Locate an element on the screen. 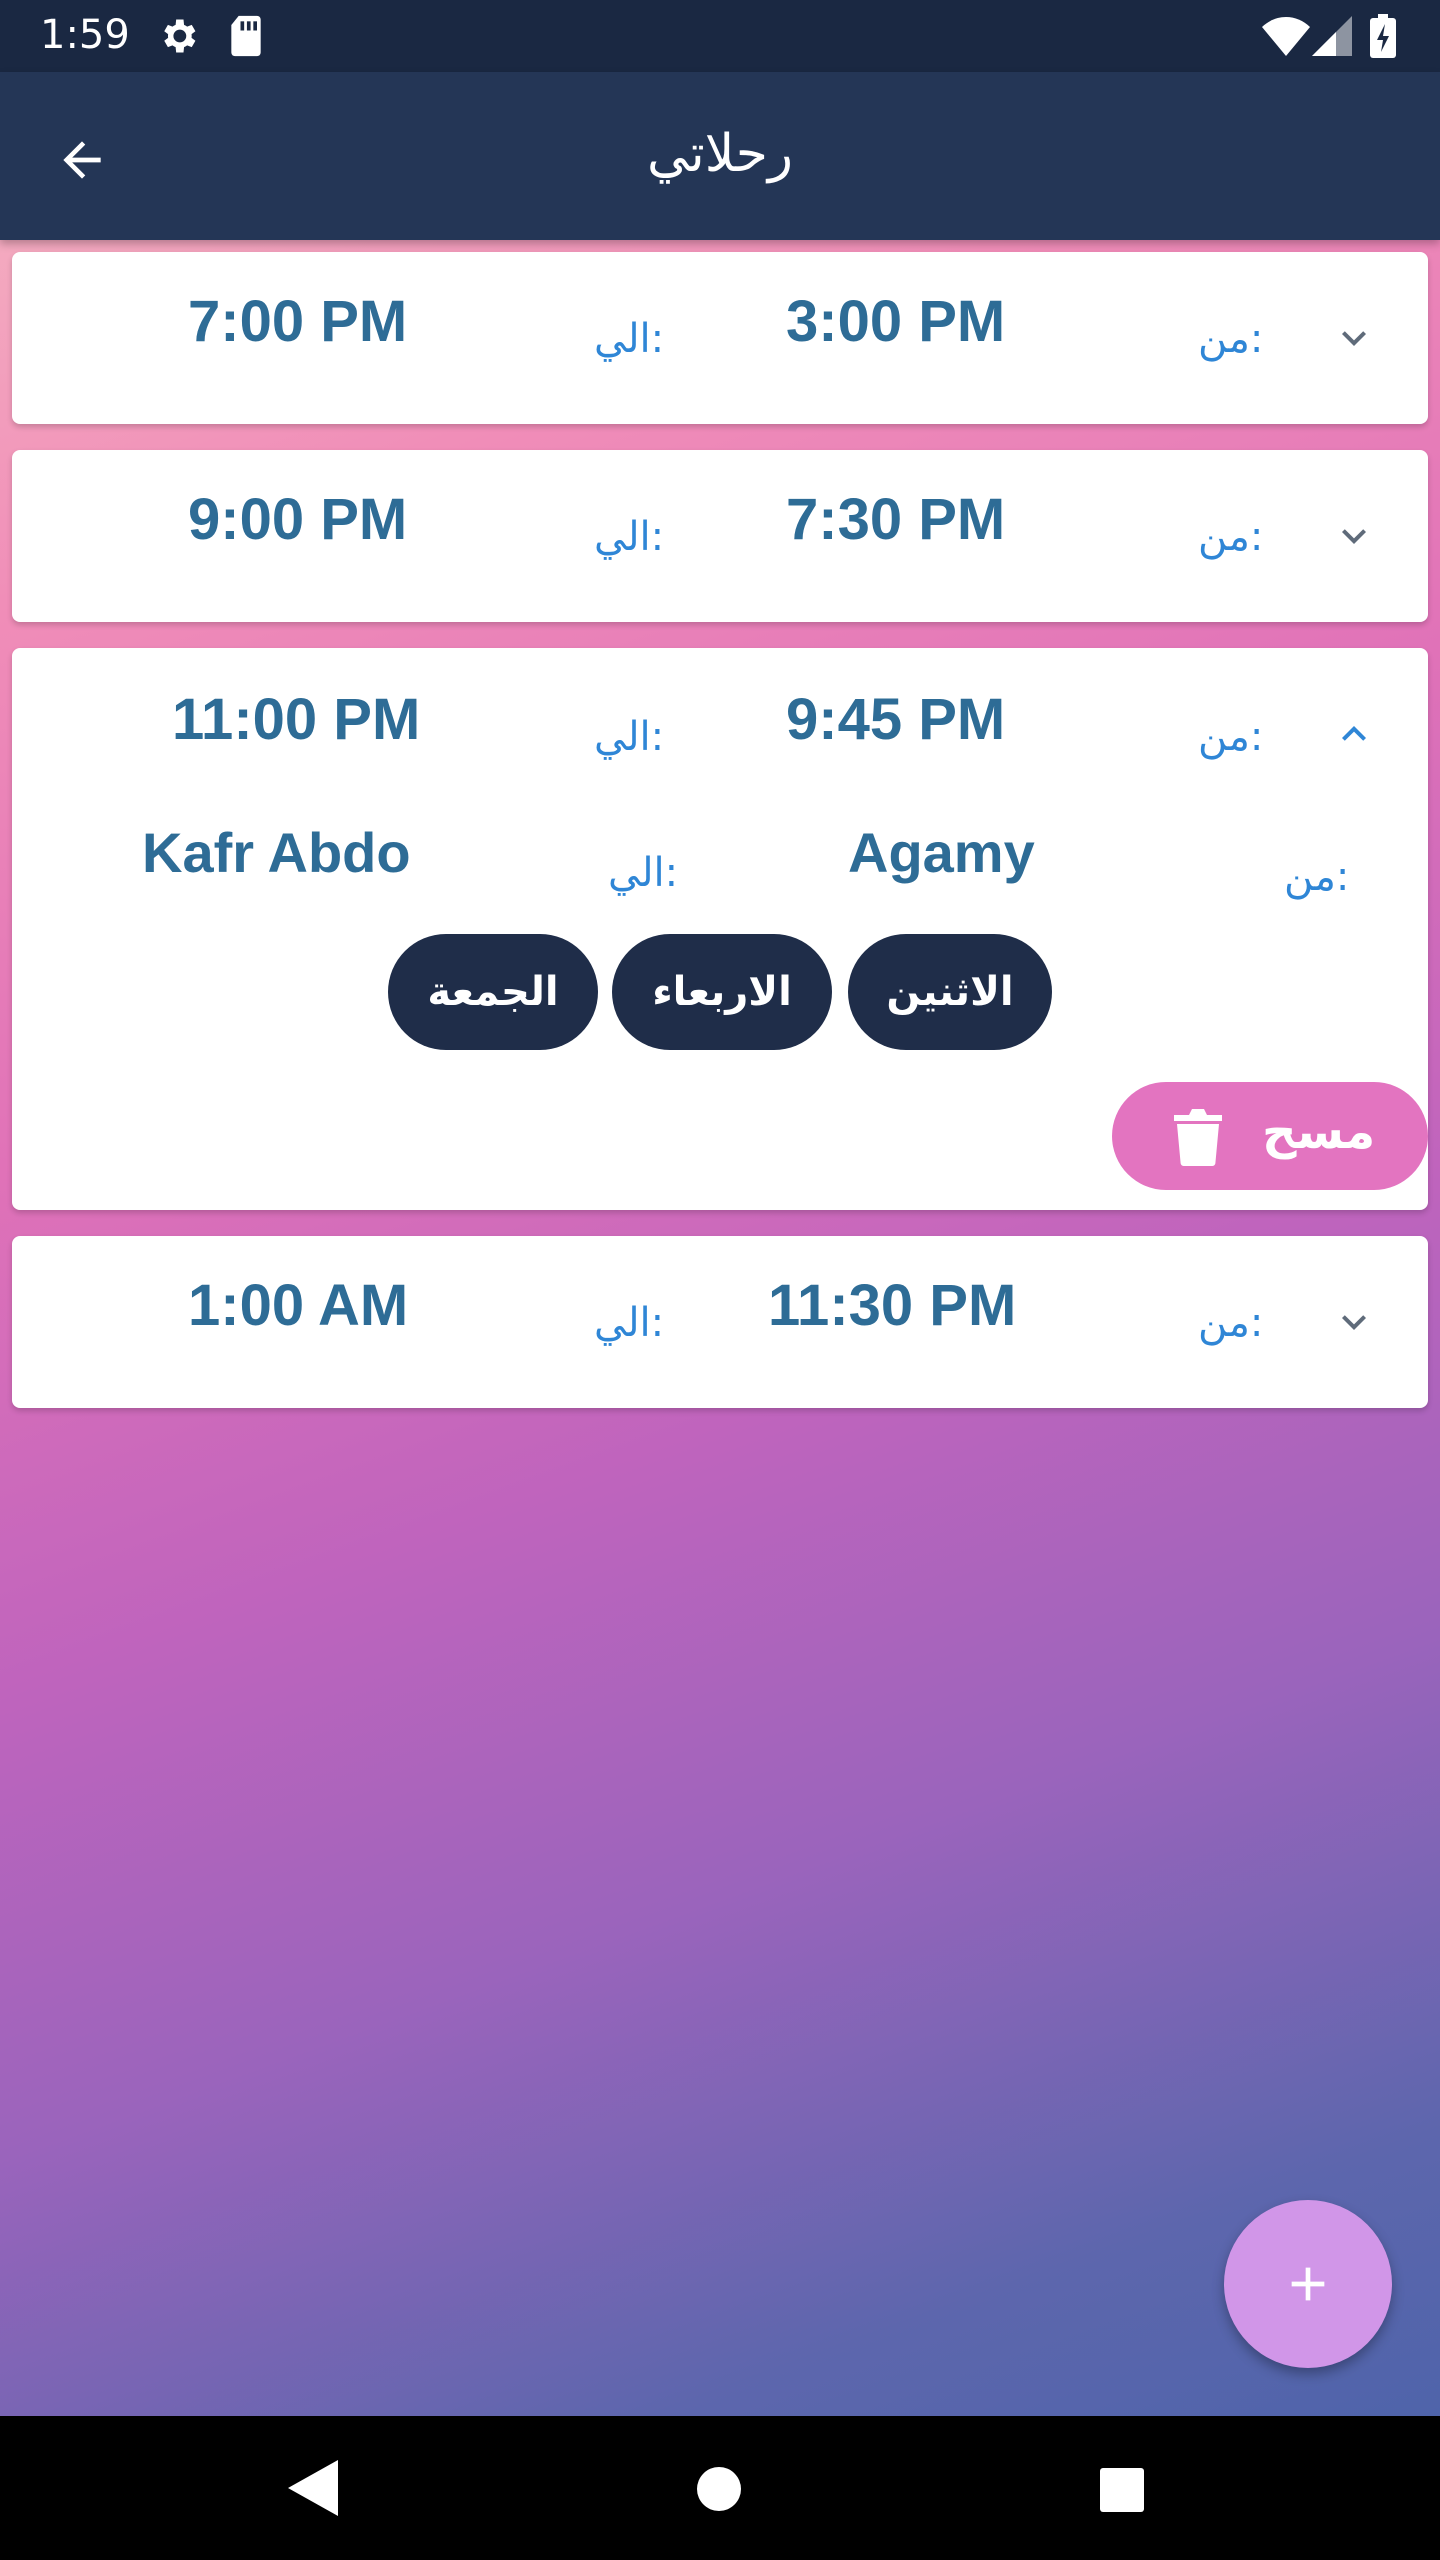 The height and width of the screenshot is (2560, 1440). system-nav-bar is located at coordinates (720, 2488).